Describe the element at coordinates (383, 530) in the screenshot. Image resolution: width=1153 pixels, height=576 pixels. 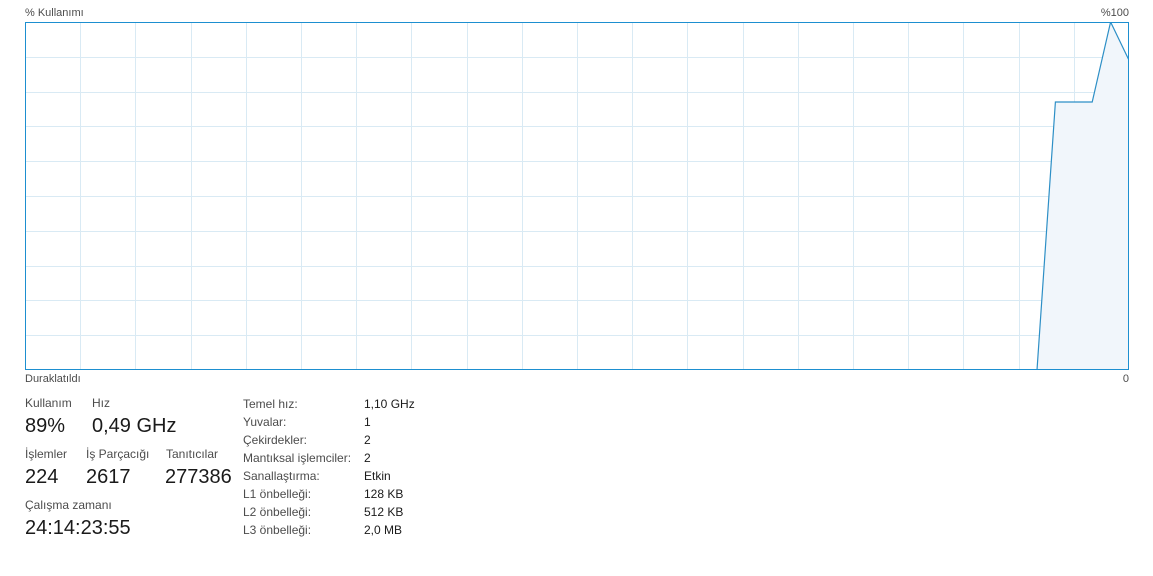
I see `spec-value: 2,0 MB` at that location.